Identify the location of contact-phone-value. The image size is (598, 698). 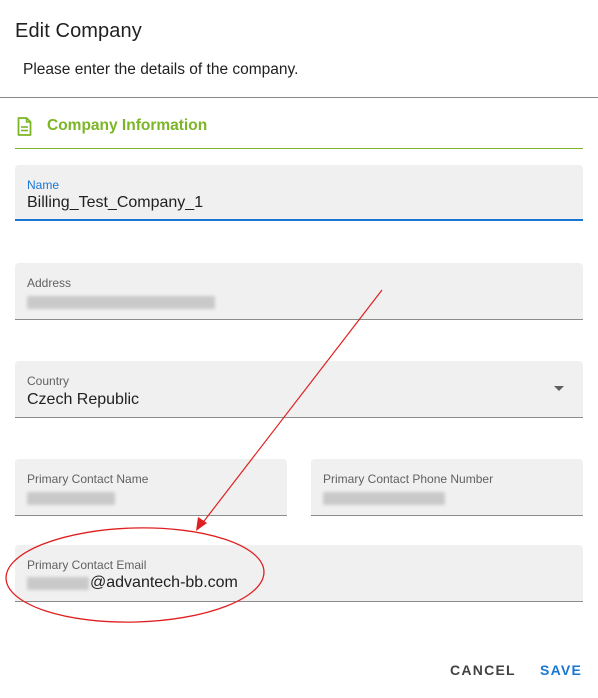
(384, 499).